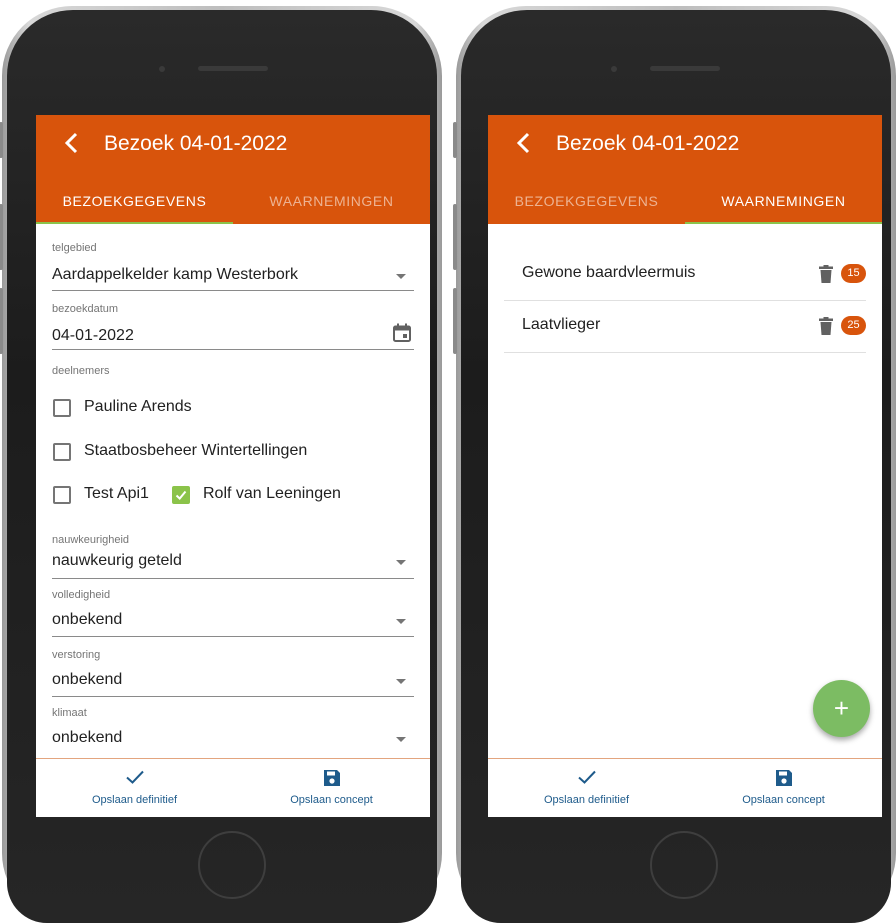 The image size is (896, 923). I want to click on field-value: 04-01-2022, so click(93, 335).